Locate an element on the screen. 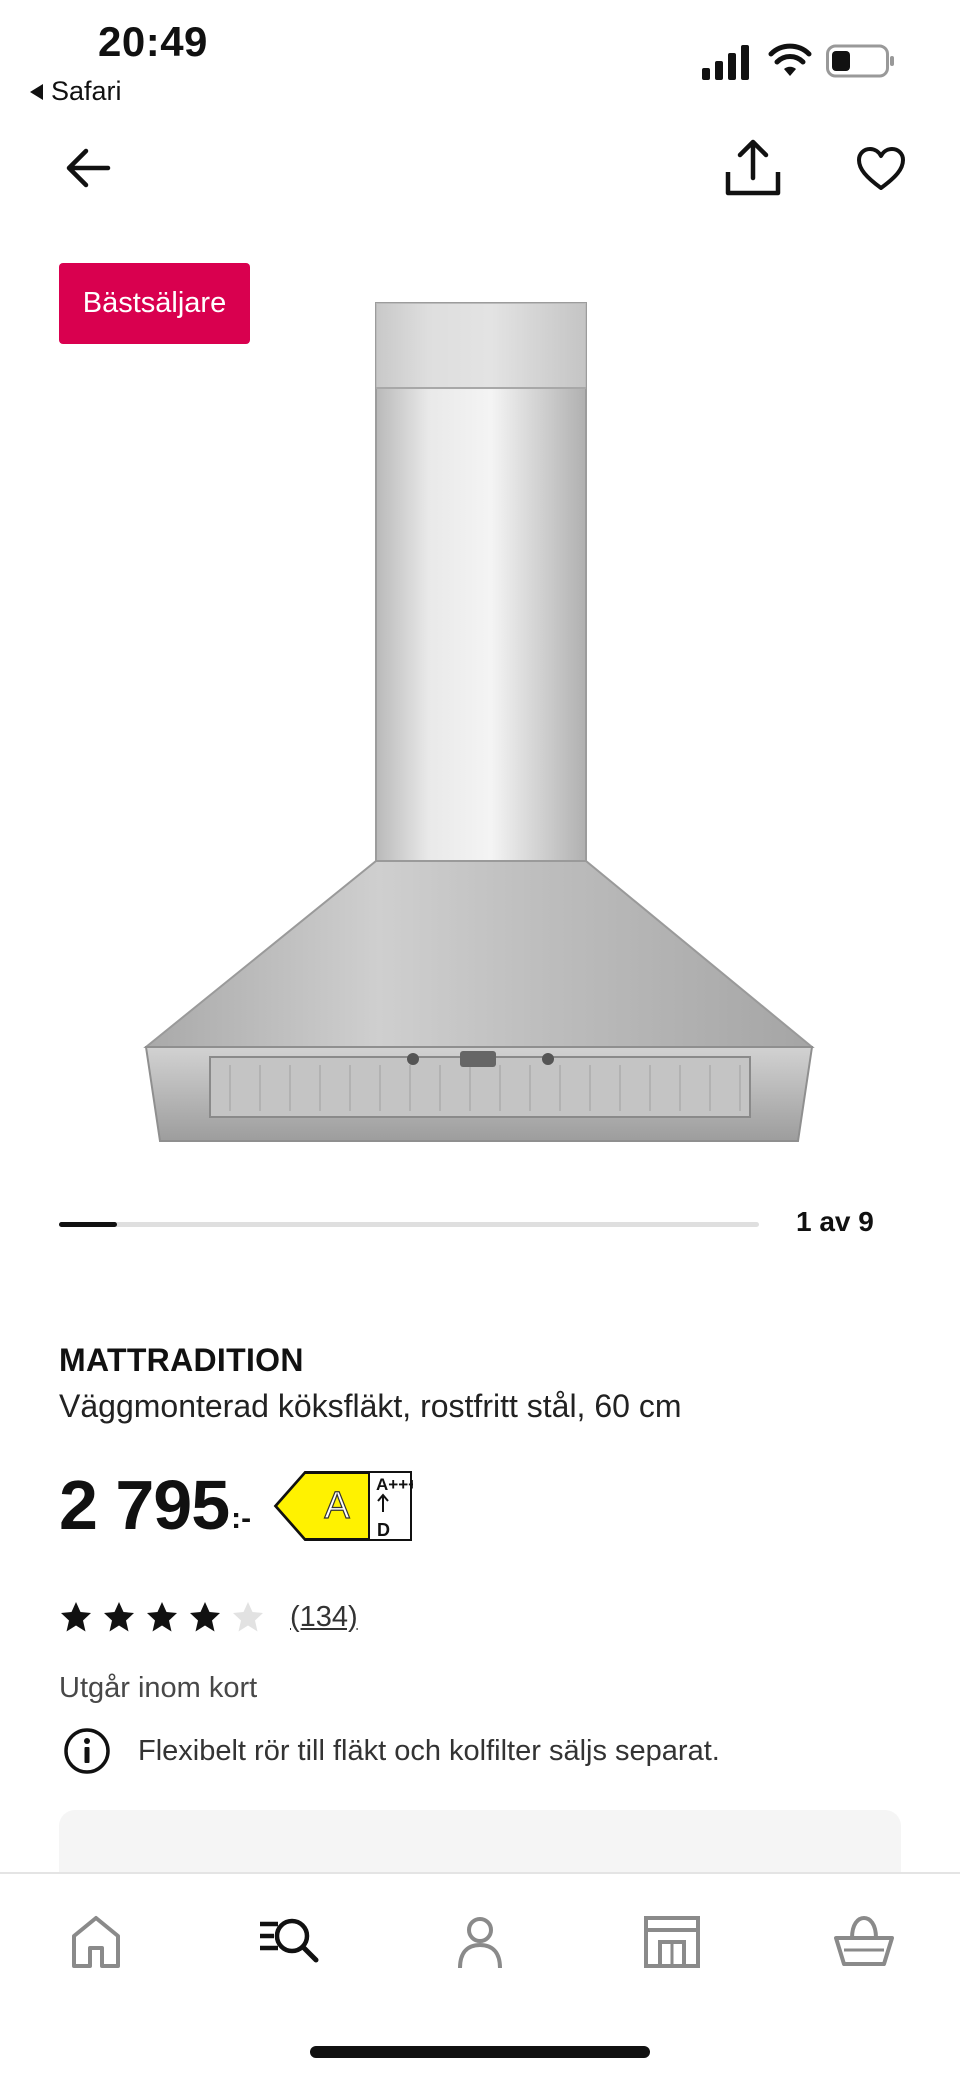 This screenshot has width=960, height=2080. energy-class: A is located at coordinates (337, 1506).